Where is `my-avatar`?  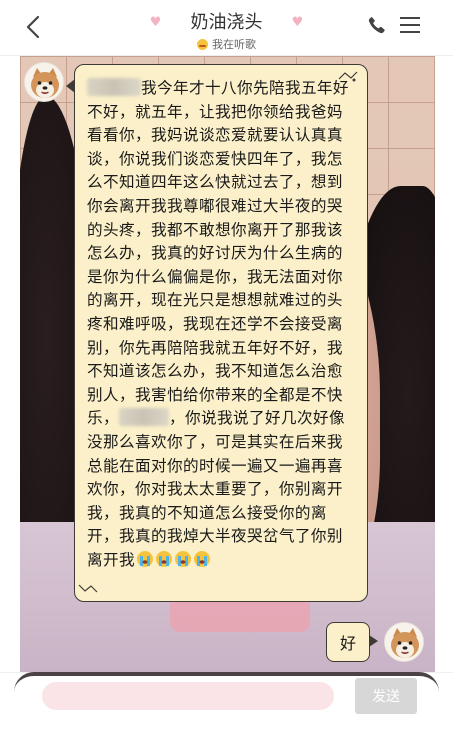
my-avatar is located at coordinates (404, 642).